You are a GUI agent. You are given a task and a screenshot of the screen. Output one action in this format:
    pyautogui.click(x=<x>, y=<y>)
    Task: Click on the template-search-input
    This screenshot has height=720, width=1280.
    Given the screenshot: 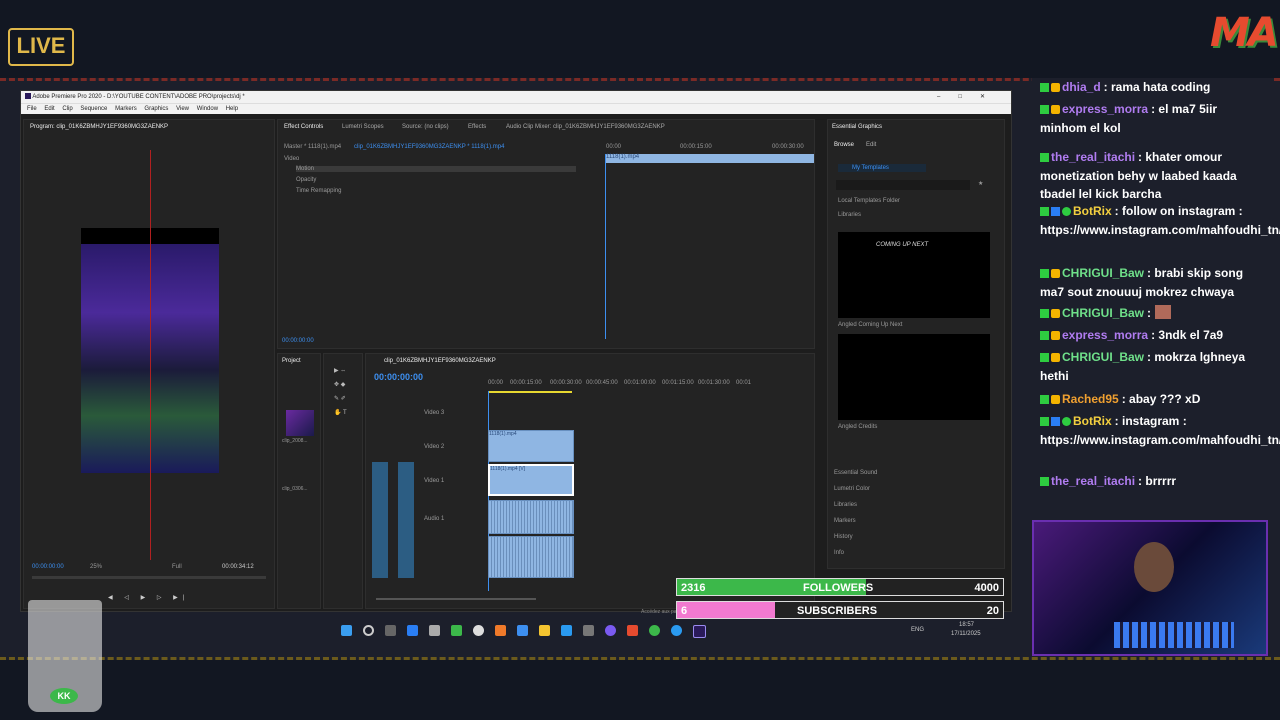 What is the action you would take?
    pyautogui.click(x=903, y=185)
    